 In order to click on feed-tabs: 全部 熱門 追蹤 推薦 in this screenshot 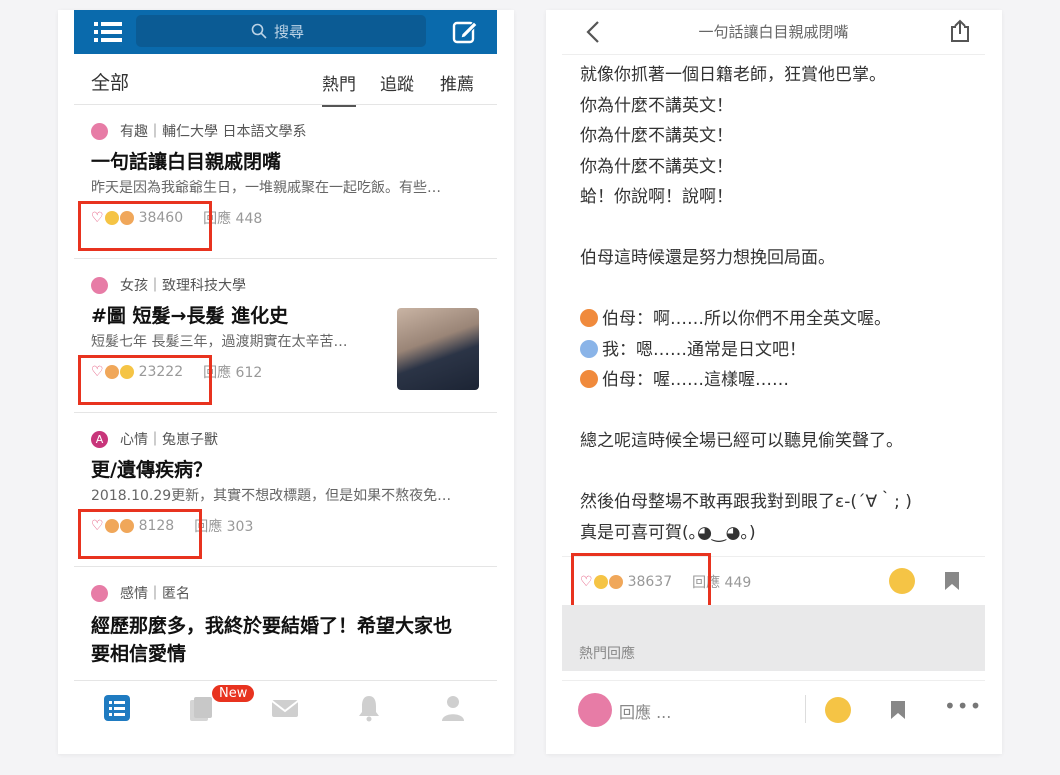, I will do `click(285, 80)`.